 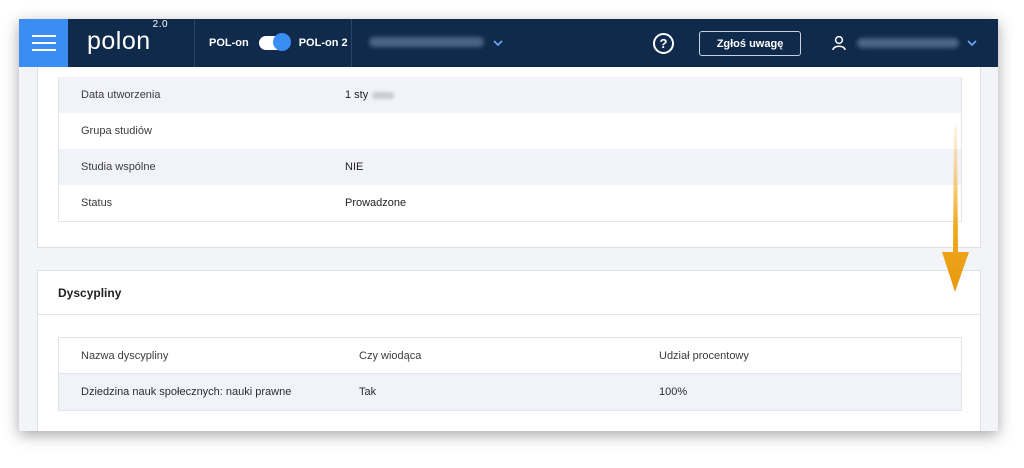 What do you see at coordinates (508, 43) in the screenshot?
I see `top-navigation-bar: polon2.0 POL-on POL-on 2 ? Zgłoś uwagę` at bounding box center [508, 43].